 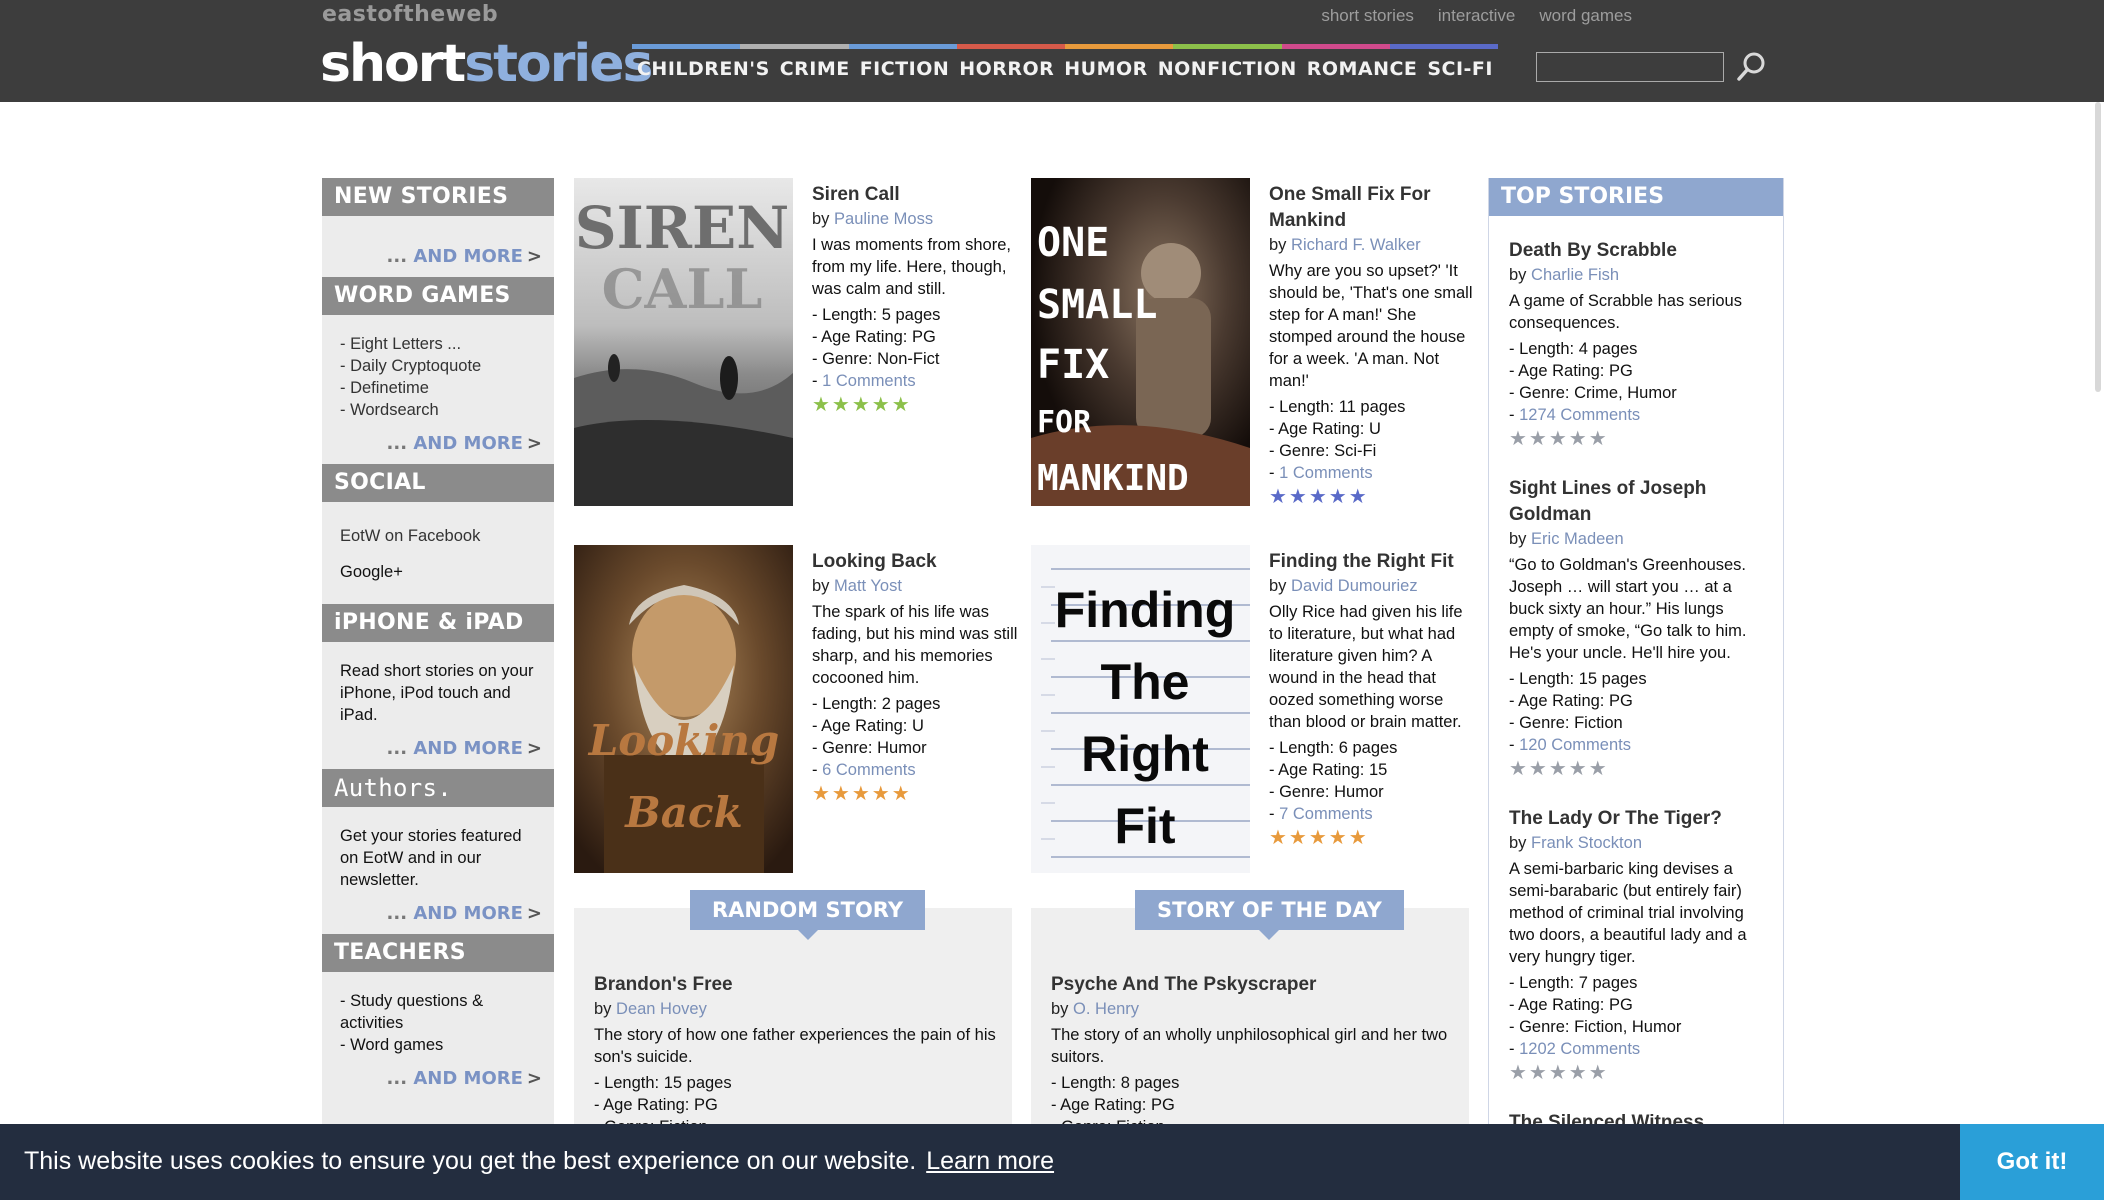 I want to click on story-author-link: Pauline Moss, so click(x=883, y=219).